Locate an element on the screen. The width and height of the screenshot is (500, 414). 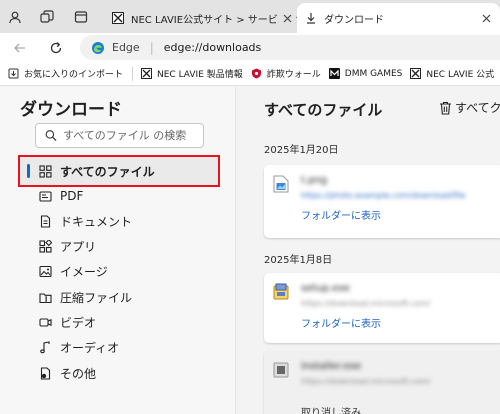
date-heading: 2025年1月20日 is located at coordinates (301, 150).